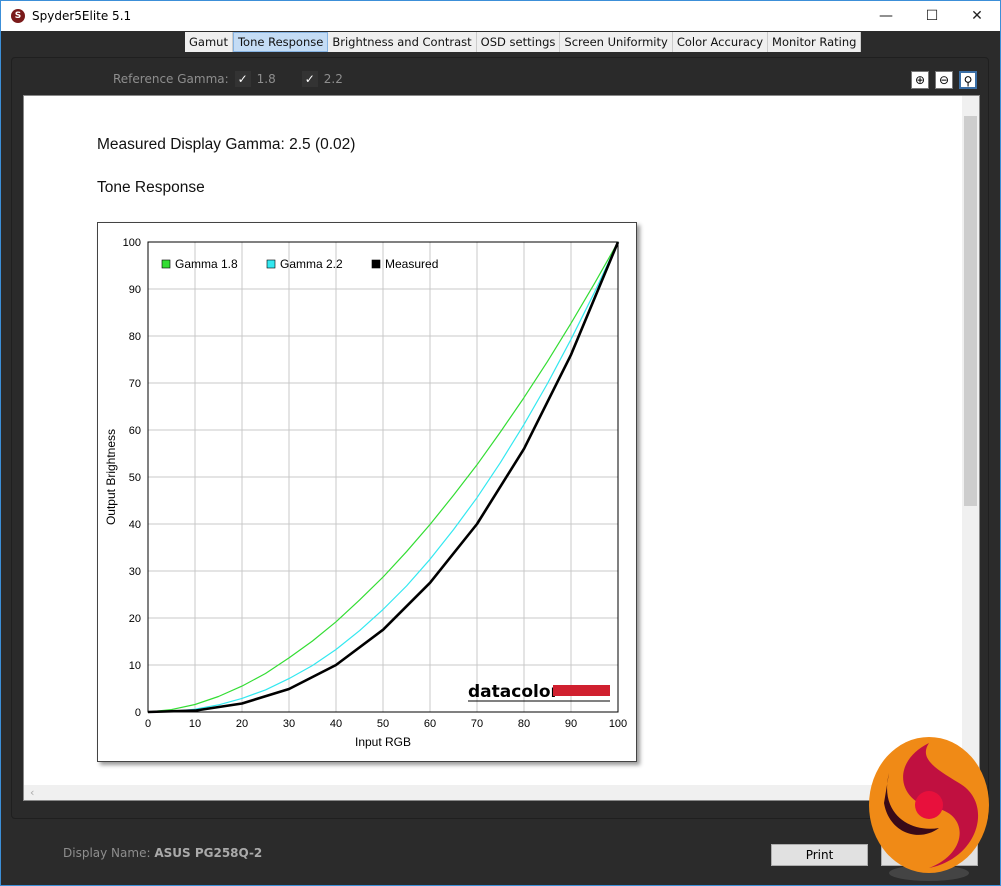 The image size is (1001, 886). I want to click on x-tick-label: 40, so click(336, 724).